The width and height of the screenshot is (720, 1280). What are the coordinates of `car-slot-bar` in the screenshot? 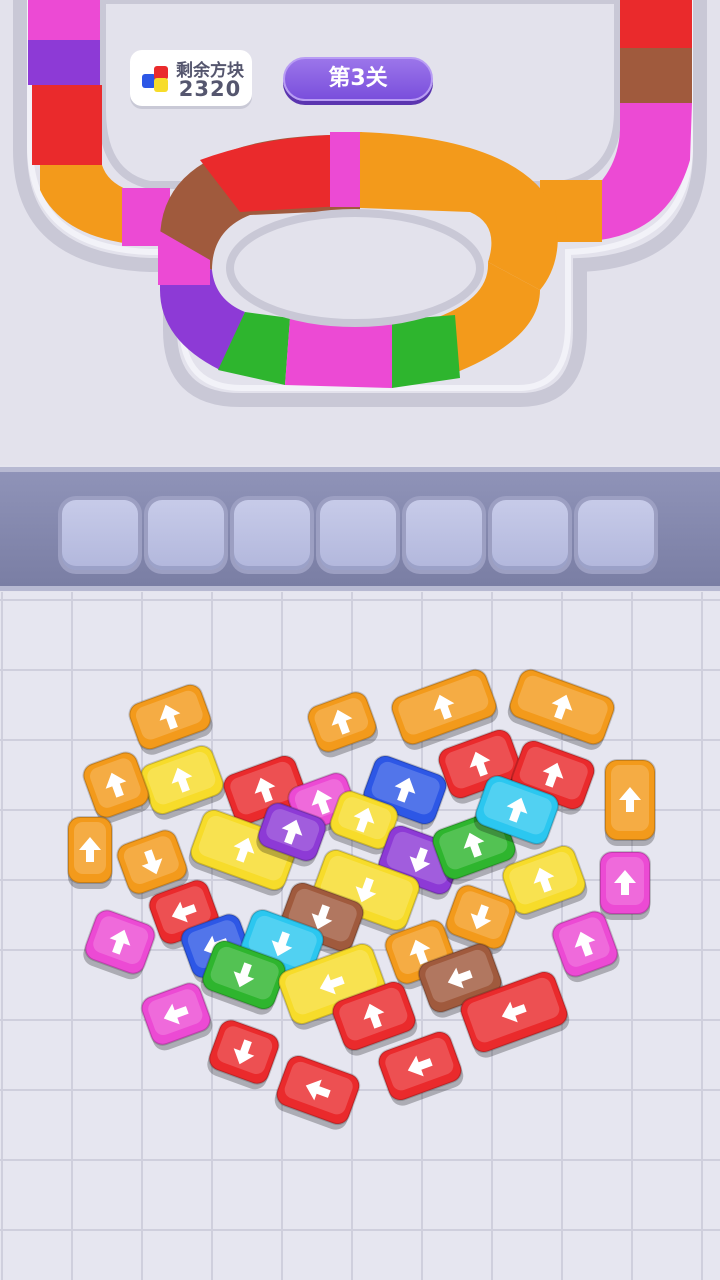 It's located at (360, 529).